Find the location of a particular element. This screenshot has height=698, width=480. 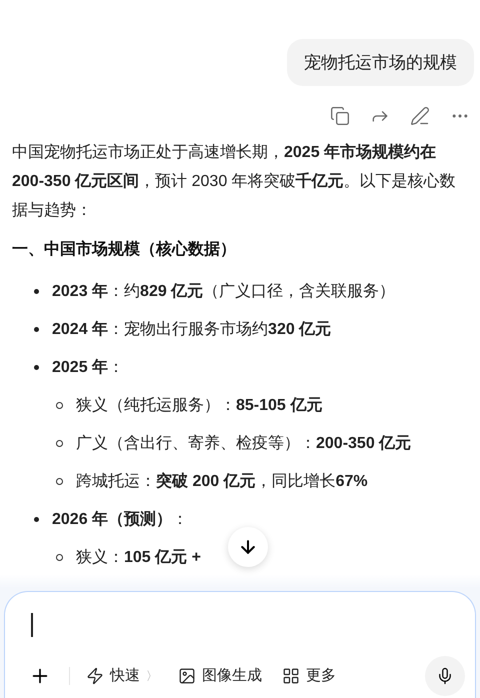

list-item-text: 2023 年：约829 亿元（广义口径，含关联服务） is located at coordinates (224, 292).